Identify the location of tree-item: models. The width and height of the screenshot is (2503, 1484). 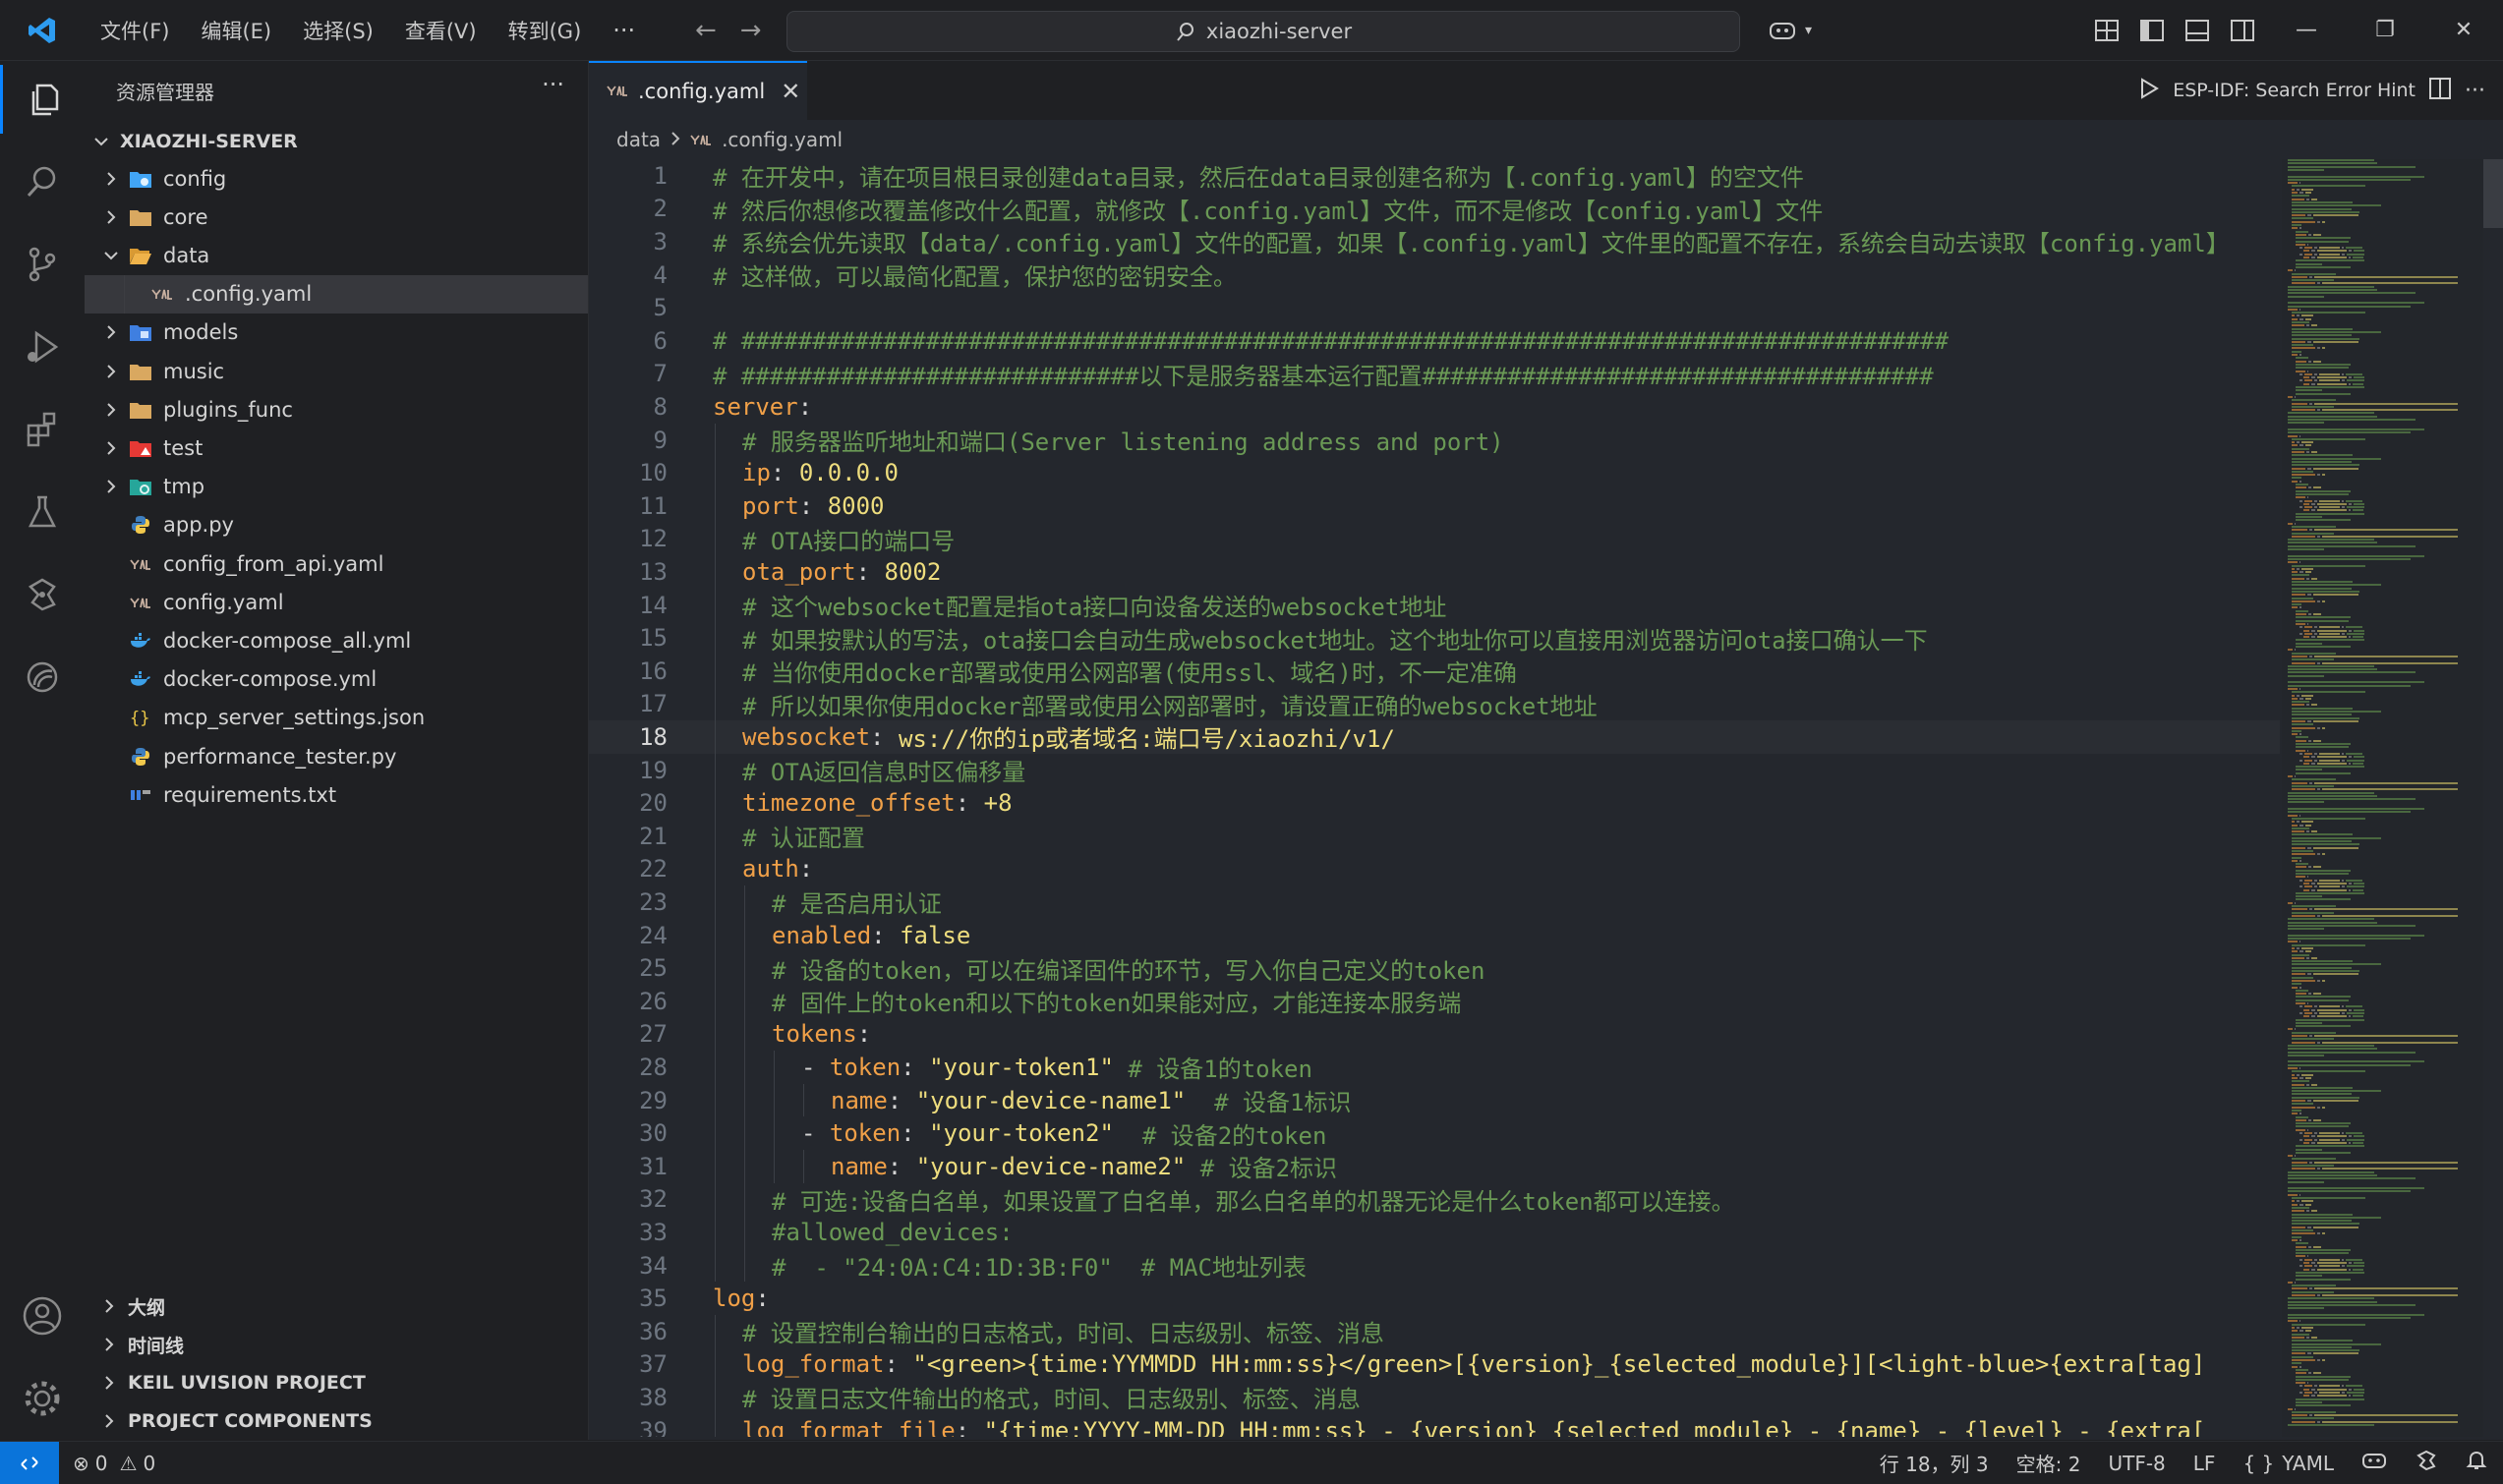
(336, 333).